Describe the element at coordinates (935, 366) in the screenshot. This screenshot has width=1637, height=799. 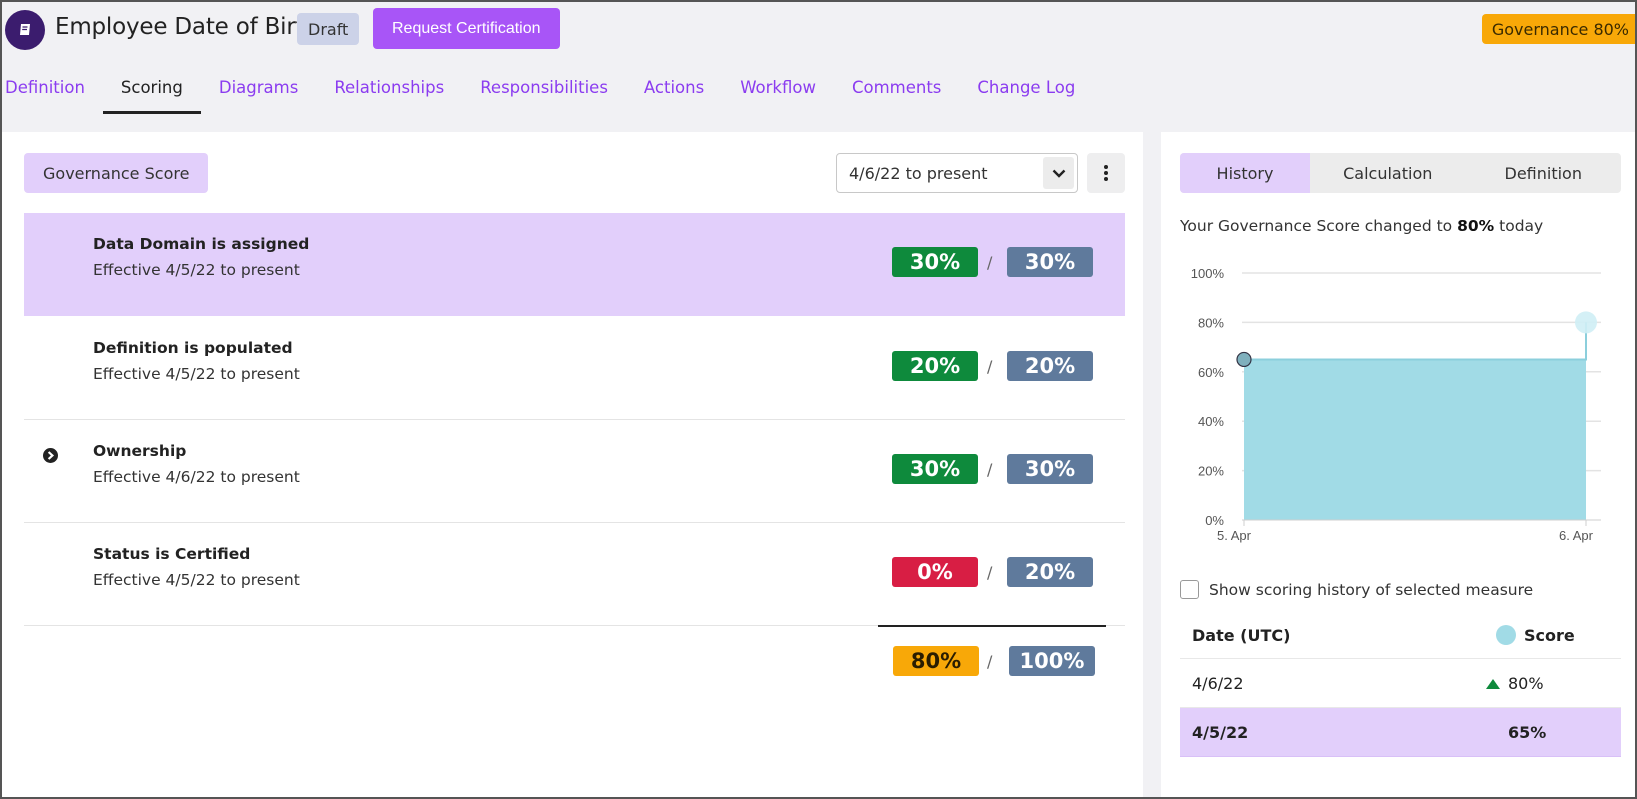
I see `measure-score: 20%` at that location.